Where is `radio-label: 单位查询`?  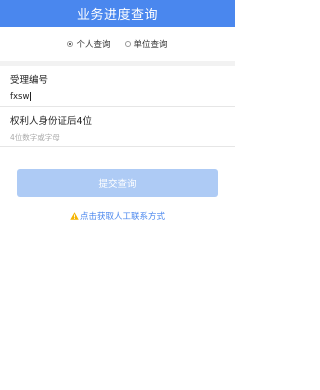 radio-label: 单位查询 is located at coordinates (150, 45).